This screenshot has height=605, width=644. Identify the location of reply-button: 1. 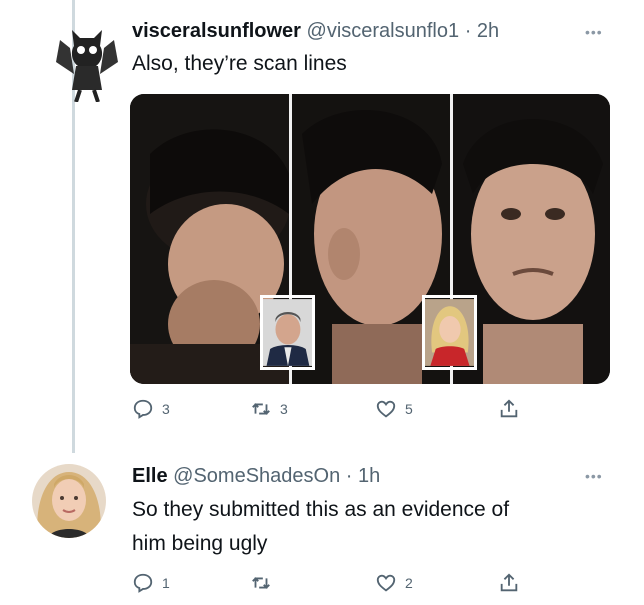
(151, 583).